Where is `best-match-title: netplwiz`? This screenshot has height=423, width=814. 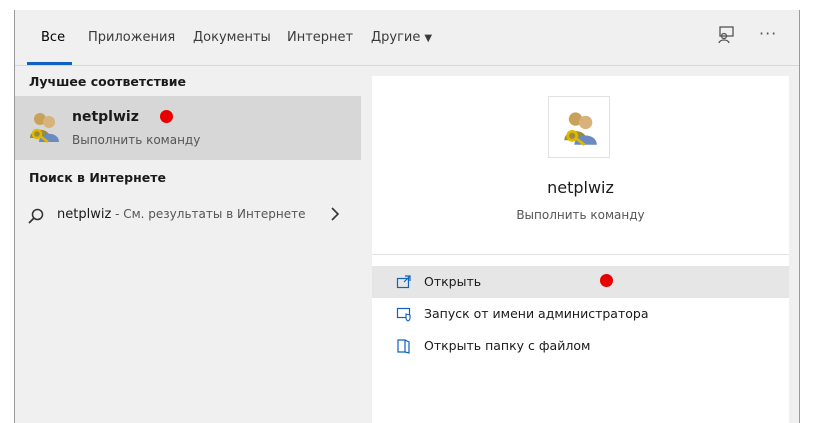
best-match-title: netplwiz is located at coordinates (105, 117).